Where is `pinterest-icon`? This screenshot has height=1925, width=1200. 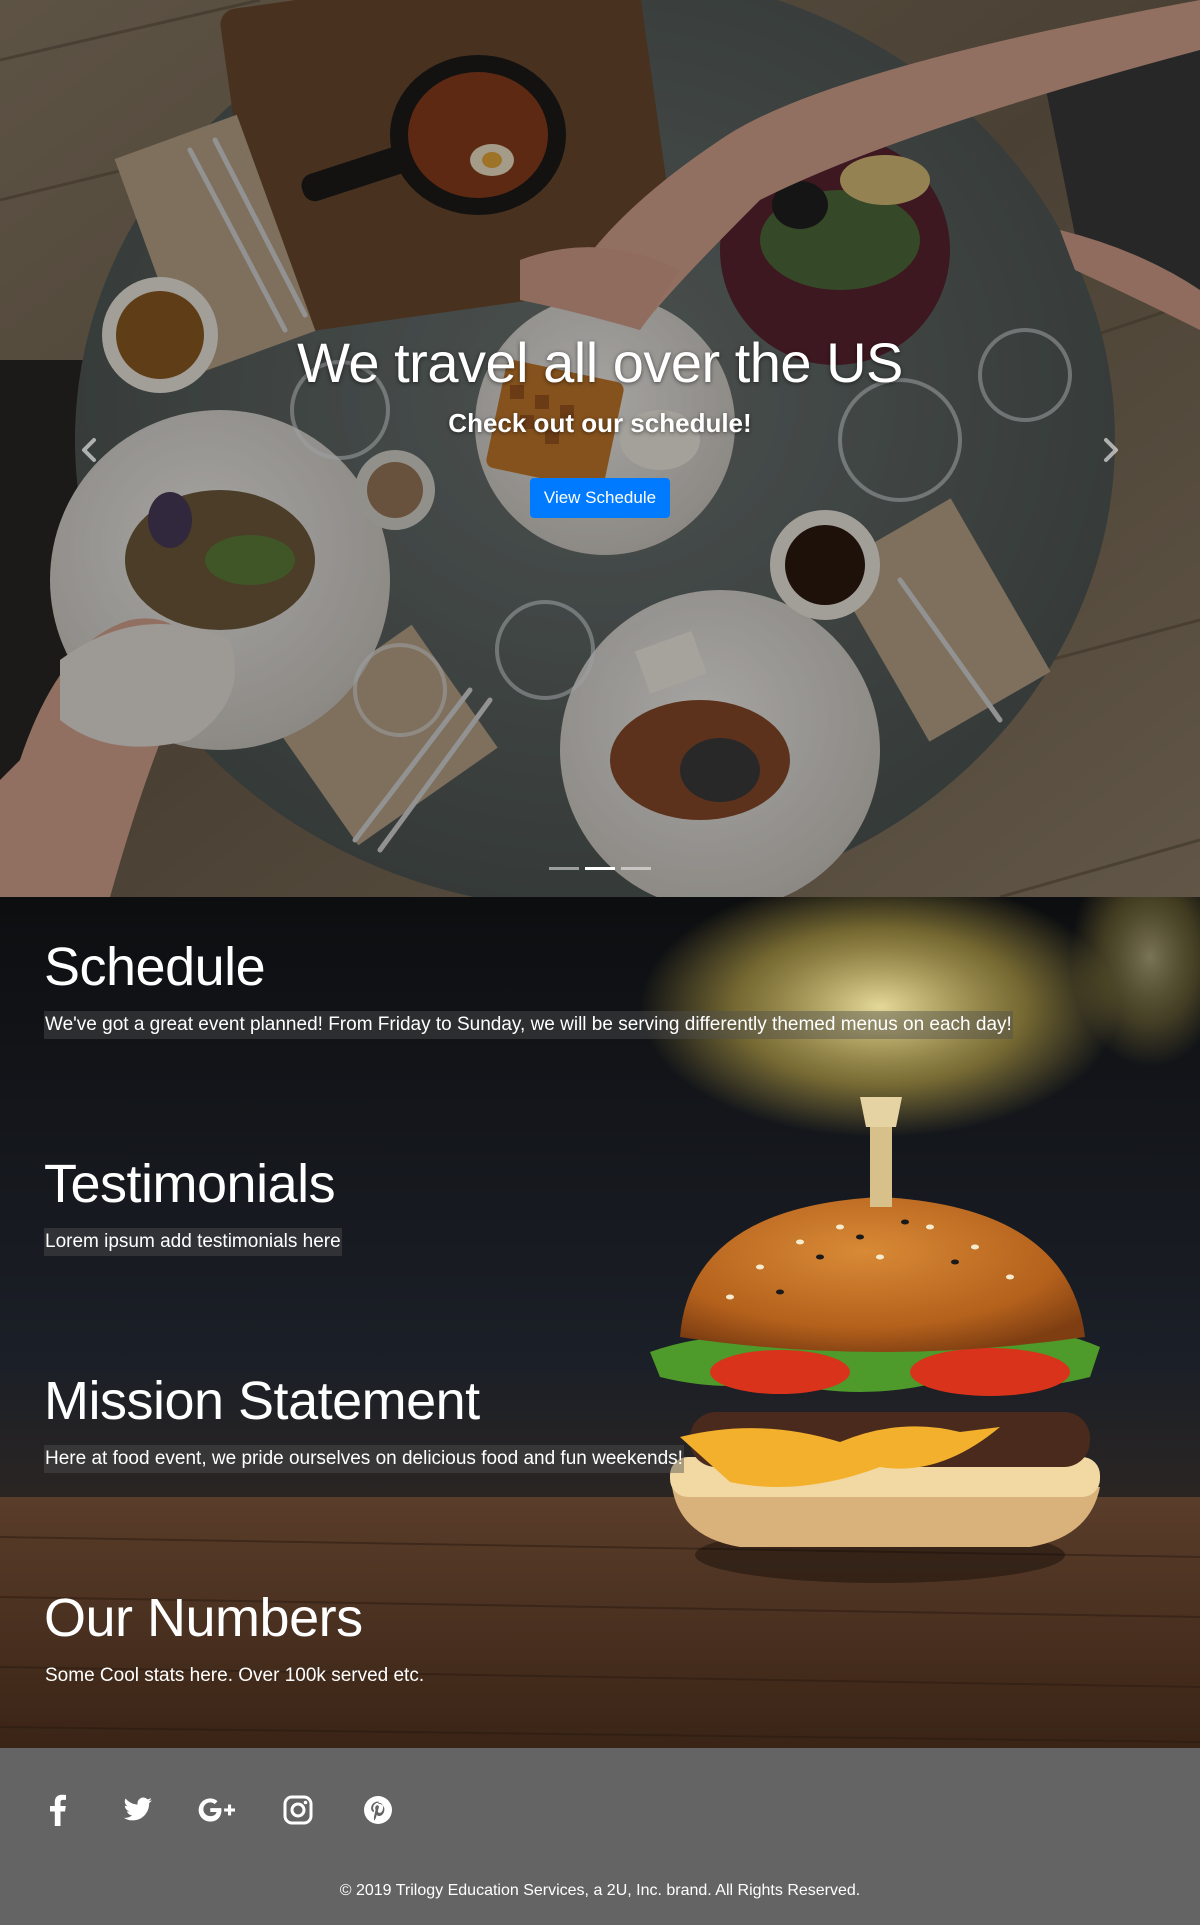
pinterest-icon is located at coordinates (378, 1810).